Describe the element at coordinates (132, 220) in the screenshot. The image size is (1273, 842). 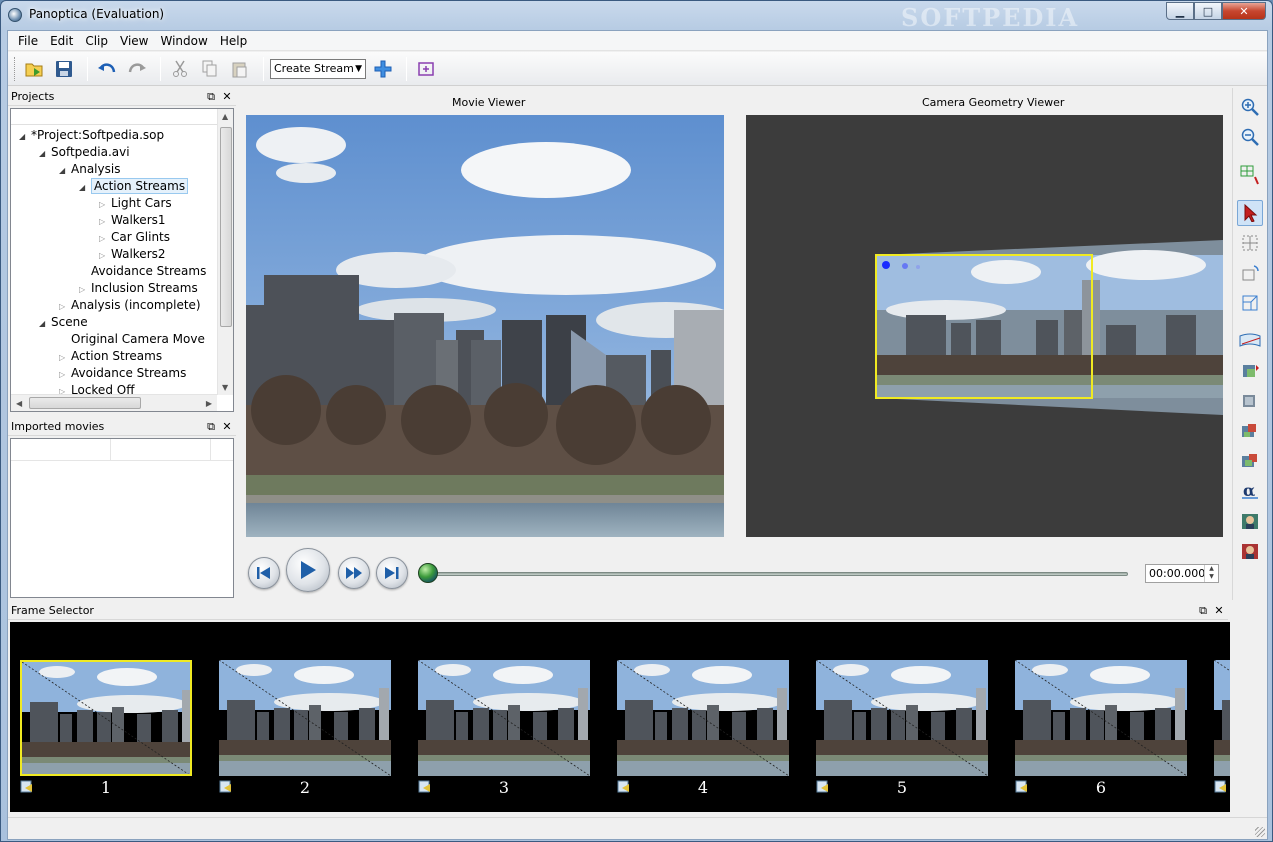
I see `tree-item: ▷ Walkers1` at that location.